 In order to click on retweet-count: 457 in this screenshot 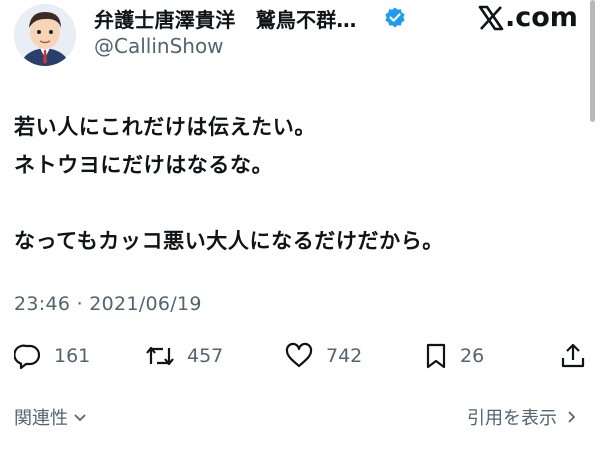, I will do `click(205, 356)`.